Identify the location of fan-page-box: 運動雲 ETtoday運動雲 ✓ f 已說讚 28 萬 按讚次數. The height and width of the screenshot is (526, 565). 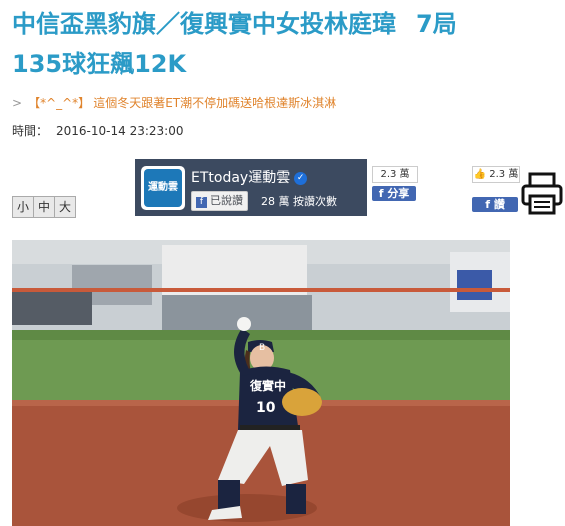
(251, 187).